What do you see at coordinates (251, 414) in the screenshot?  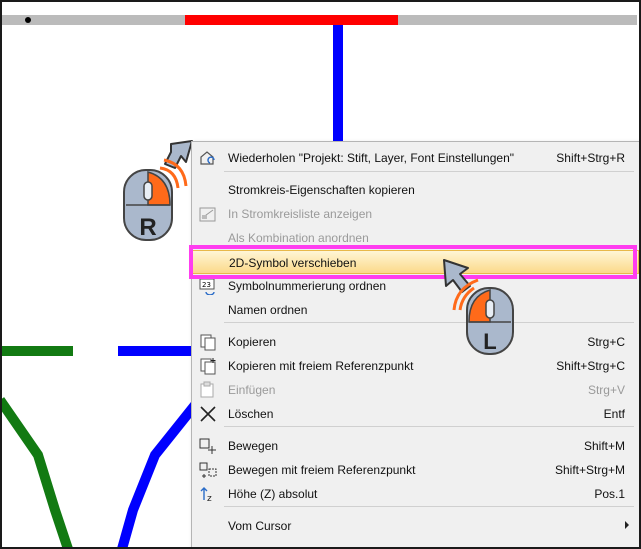 I see `menu-item-label: Löschen` at bounding box center [251, 414].